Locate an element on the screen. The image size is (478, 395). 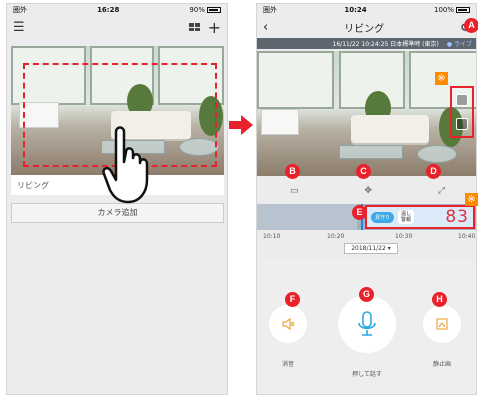
side-controls is located at coordinates (462, 112).